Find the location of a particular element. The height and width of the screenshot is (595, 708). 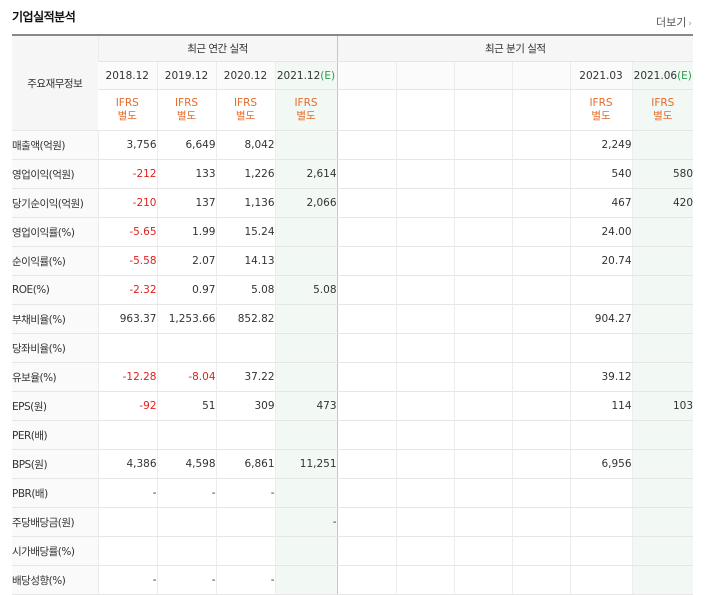

annual-date-header: 2020.12 is located at coordinates (245, 75).